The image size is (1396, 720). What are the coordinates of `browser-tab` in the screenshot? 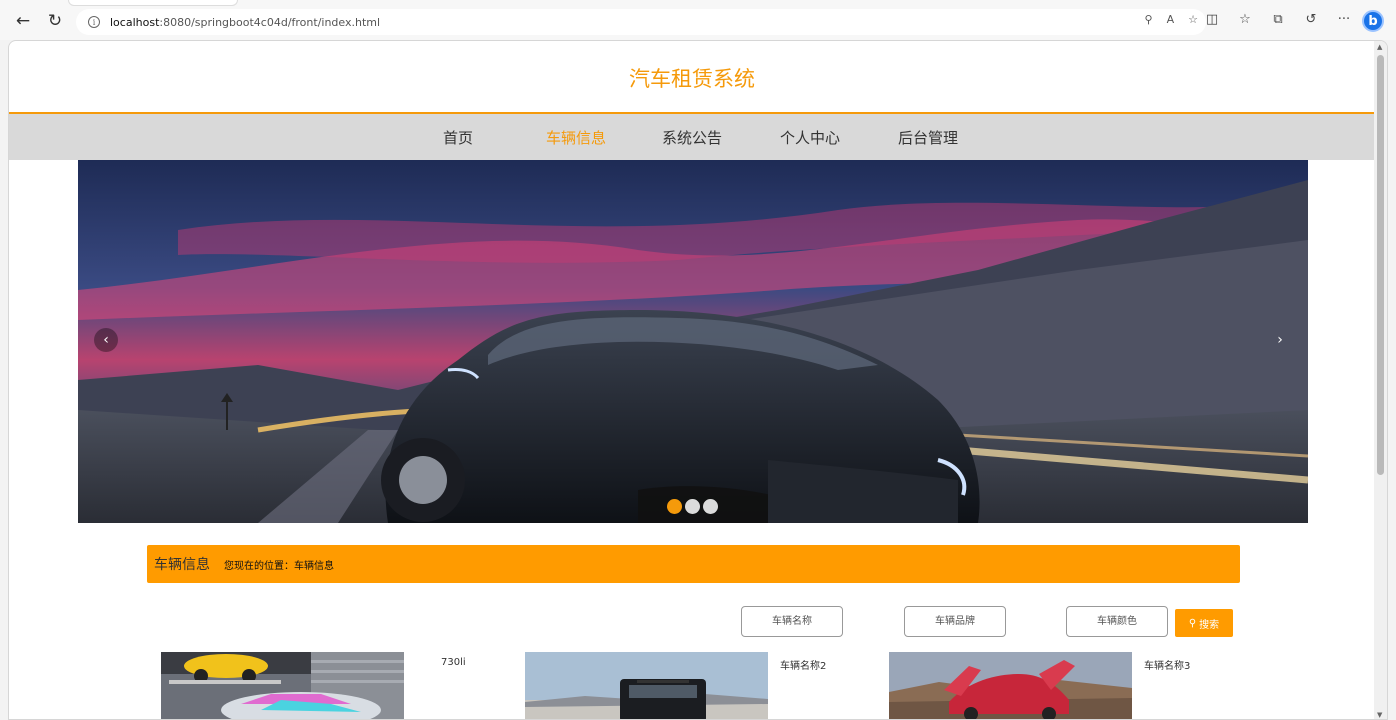 It's located at (153, 3).